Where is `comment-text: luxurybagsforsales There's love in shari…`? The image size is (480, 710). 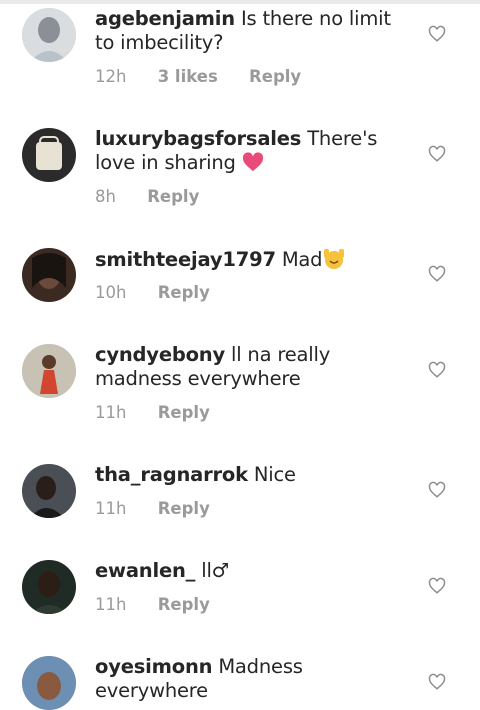 comment-text: luxurybagsforsales There's love in shari… is located at coordinates (254, 152).